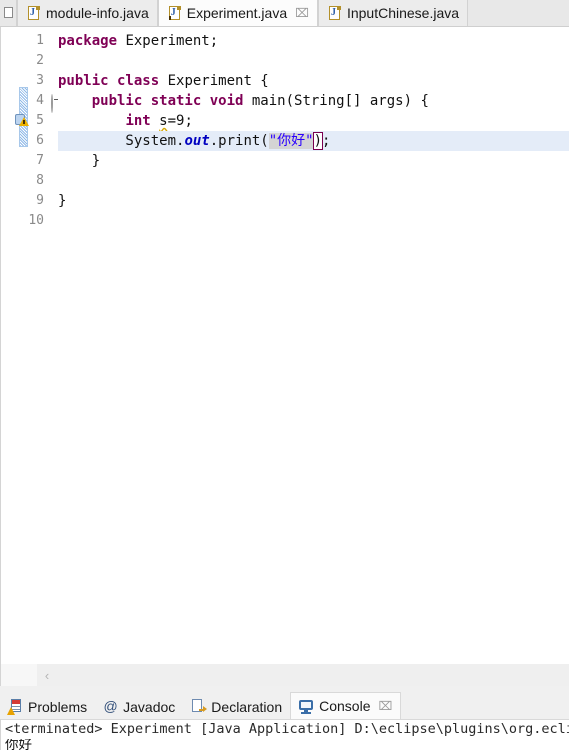  Describe the element at coordinates (40, 160) in the screenshot. I see `line-number: 7` at that location.